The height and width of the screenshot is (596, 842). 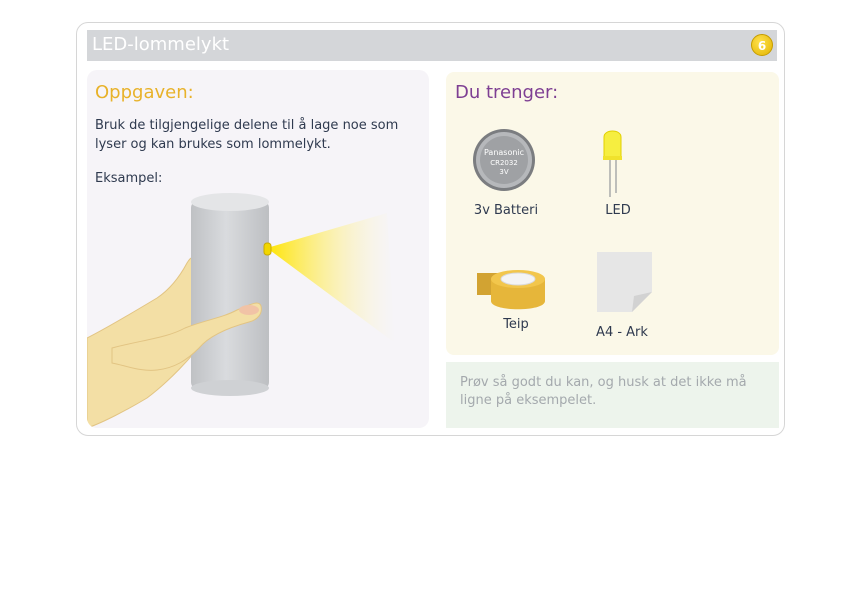 What do you see at coordinates (267, 249) in the screenshot?
I see `flashlight-led` at bounding box center [267, 249].